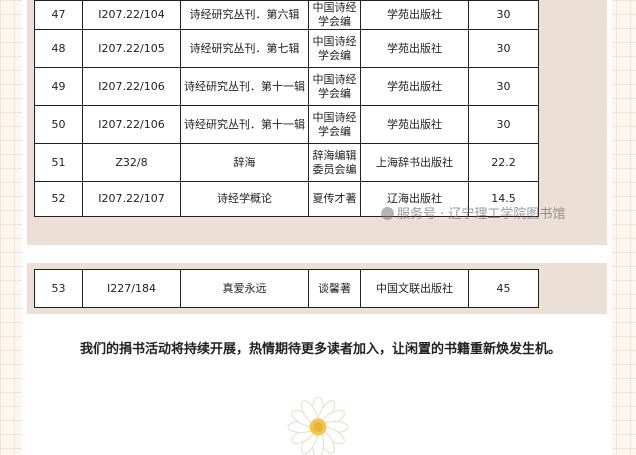 This screenshot has height=455, width=636. What do you see at coordinates (58, 199) in the screenshot?
I see `cell-number: 52` at bounding box center [58, 199].